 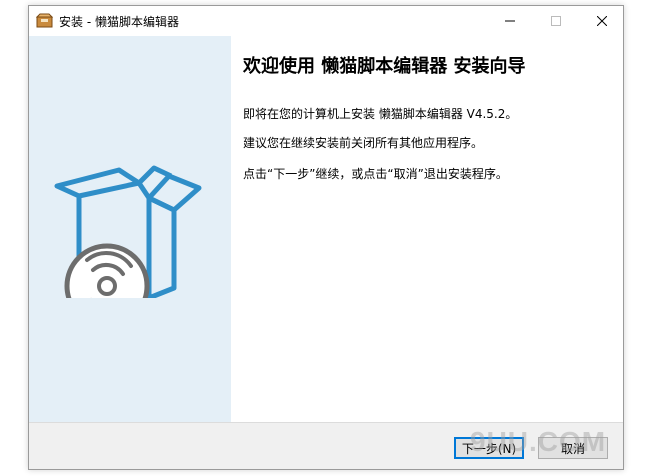 I want to click on page-title: 欢迎使用 懒猫脚本编辑器 安装向导, so click(x=384, y=66).